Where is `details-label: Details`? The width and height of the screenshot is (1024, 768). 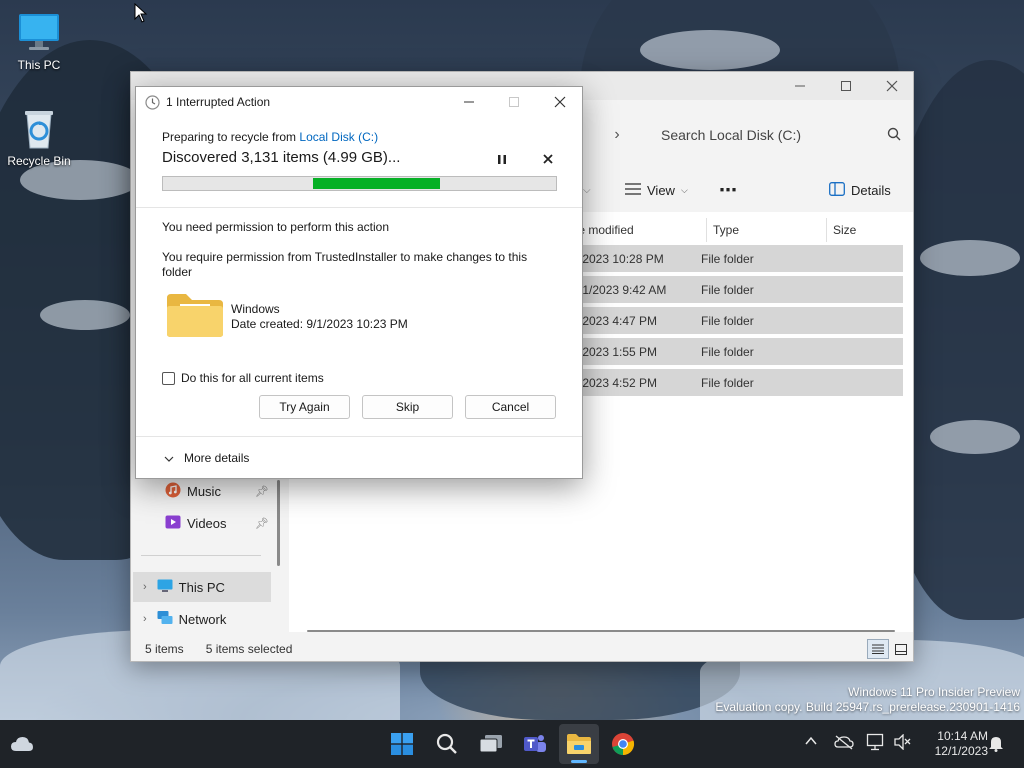
details-label: Details is located at coordinates (871, 190).